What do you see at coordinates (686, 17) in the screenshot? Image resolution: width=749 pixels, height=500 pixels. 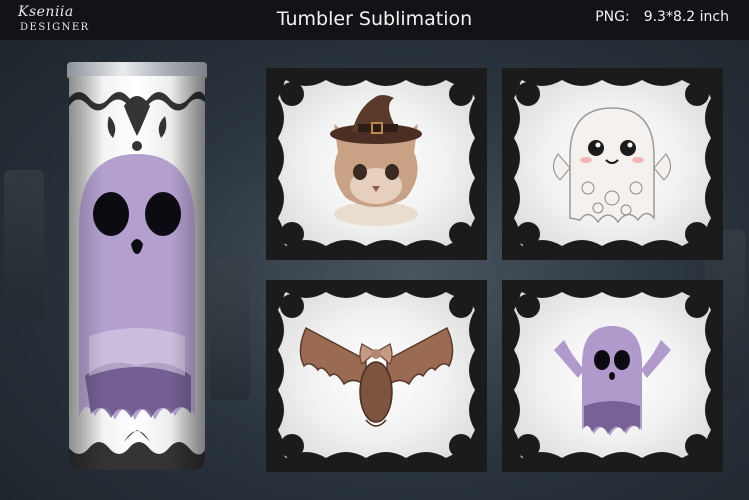 I see `size-label: 9.3*8.2 inch` at bounding box center [686, 17].